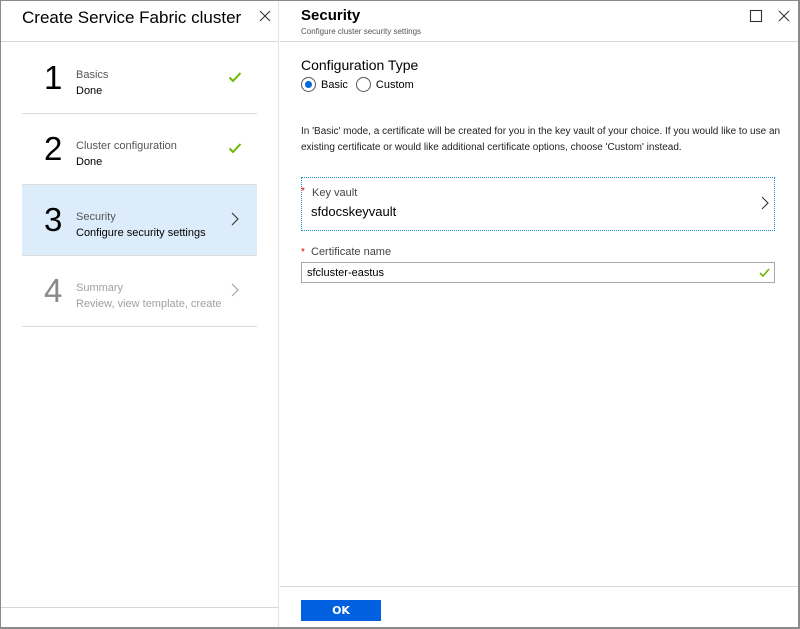 The width and height of the screenshot is (800, 629). Describe the element at coordinates (308, 84) in the screenshot. I see `radio-button-checked` at that location.